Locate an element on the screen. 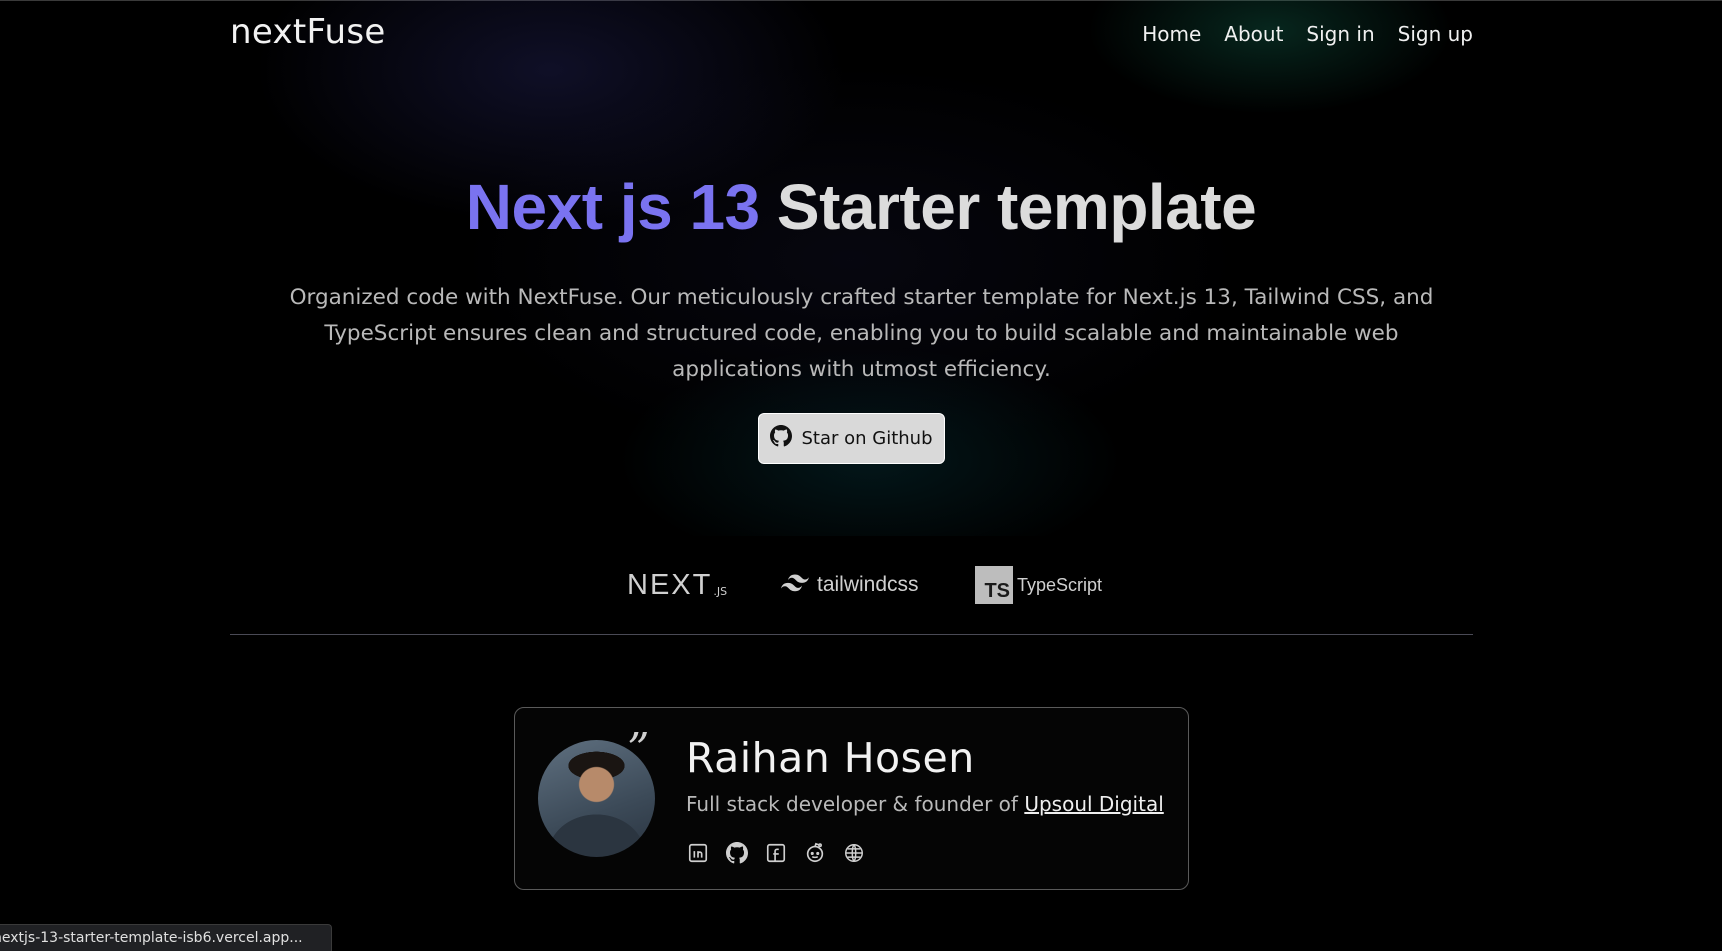  star-on-github-button: Star on Github is located at coordinates (851, 438).